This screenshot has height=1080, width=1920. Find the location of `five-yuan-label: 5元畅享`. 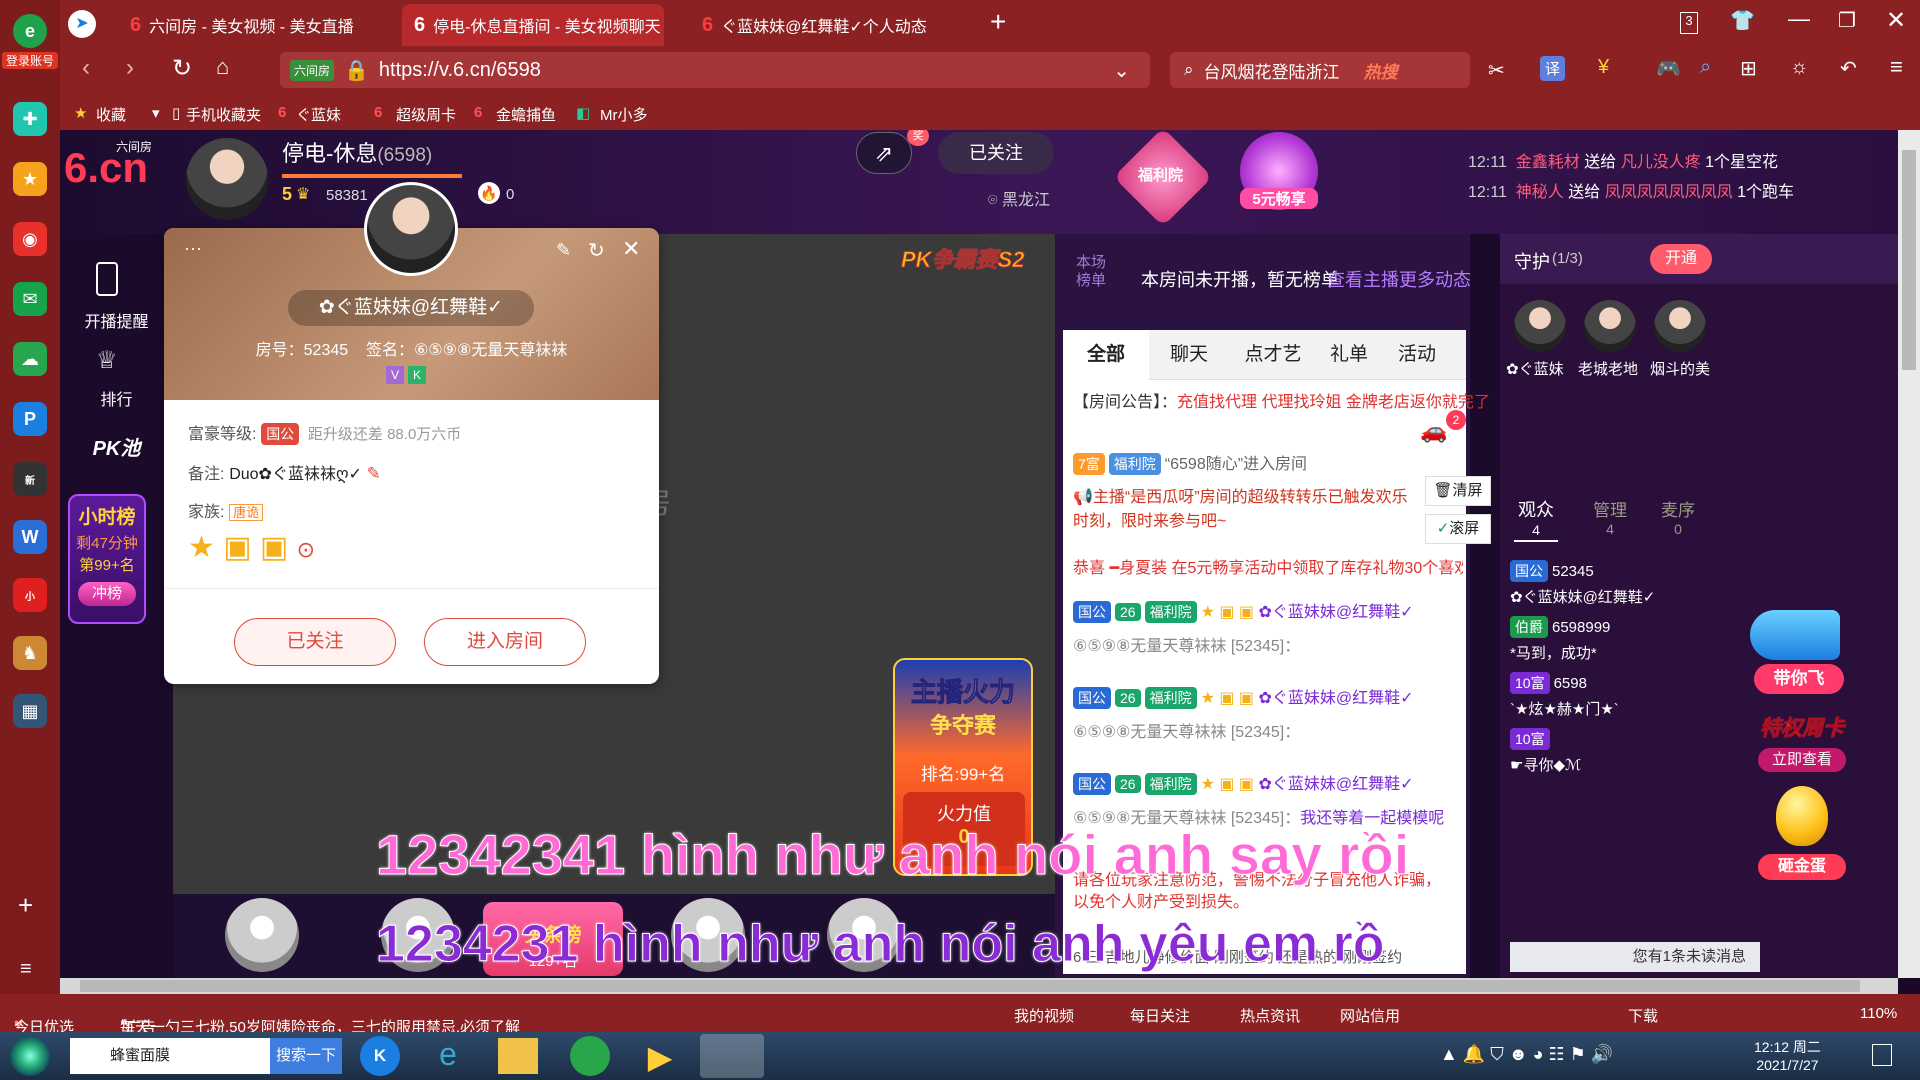

five-yuan-label: 5元畅享 is located at coordinates (1279, 198).